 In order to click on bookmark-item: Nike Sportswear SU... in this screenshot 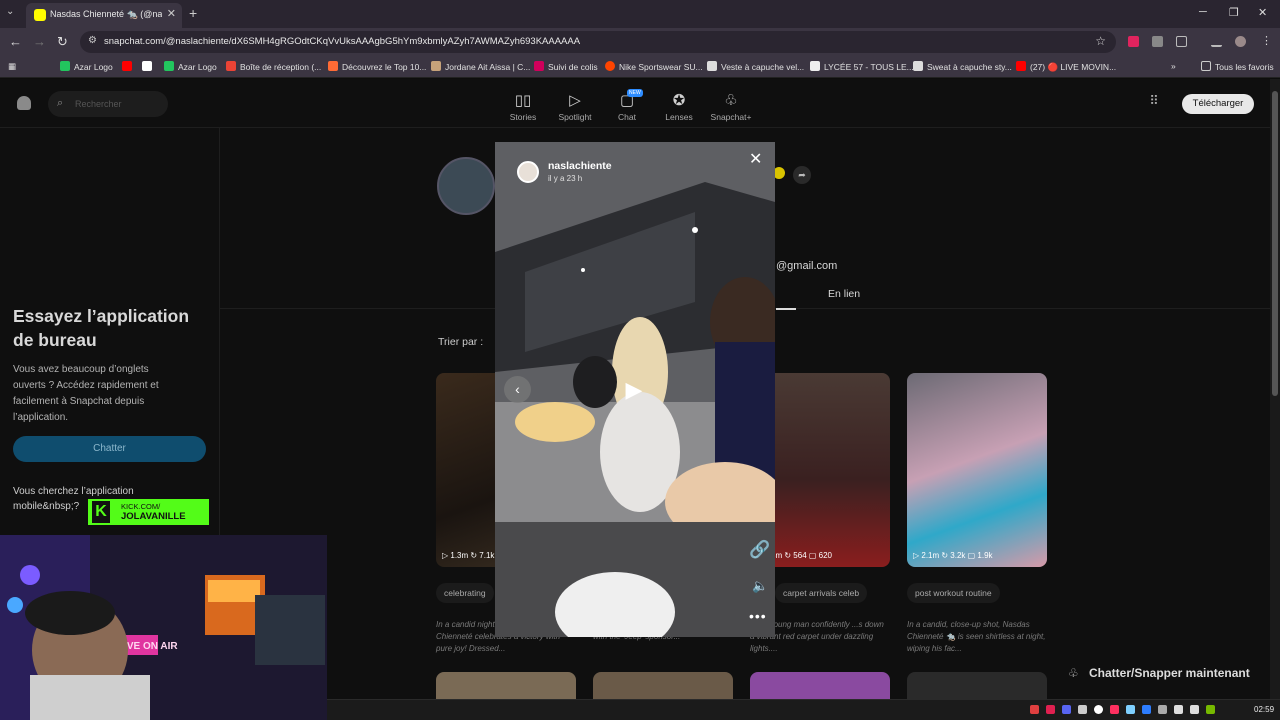, I will do `click(654, 66)`.